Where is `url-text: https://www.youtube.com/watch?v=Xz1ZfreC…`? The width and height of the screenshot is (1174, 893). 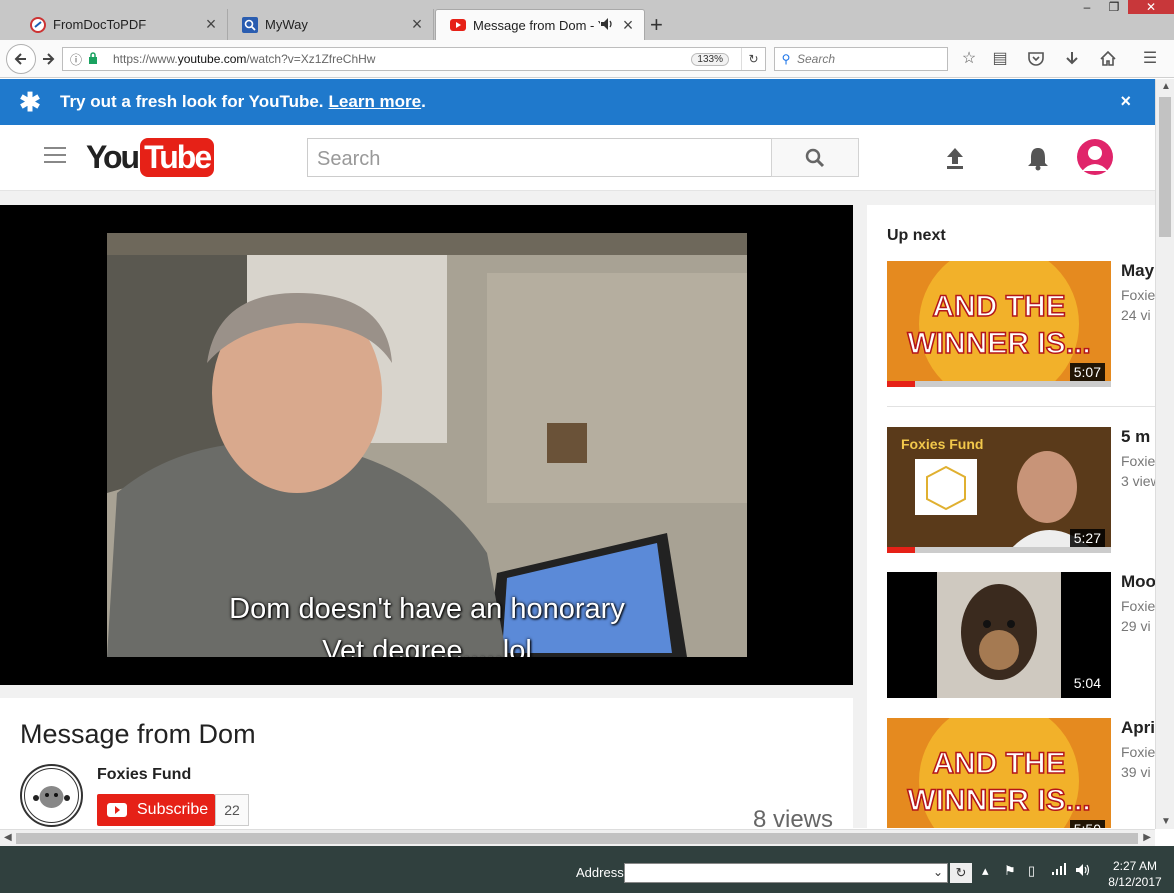 url-text: https://www.youtube.com/watch?v=Xz1ZfreC… is located at coordinates (402, 59).